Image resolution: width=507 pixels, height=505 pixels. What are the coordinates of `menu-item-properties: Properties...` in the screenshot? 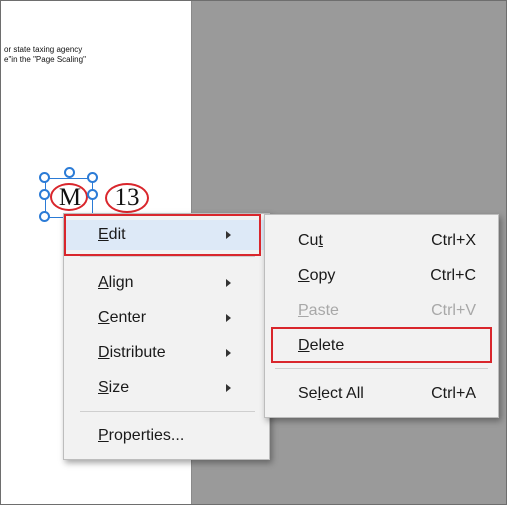 It's located at (166, 436).